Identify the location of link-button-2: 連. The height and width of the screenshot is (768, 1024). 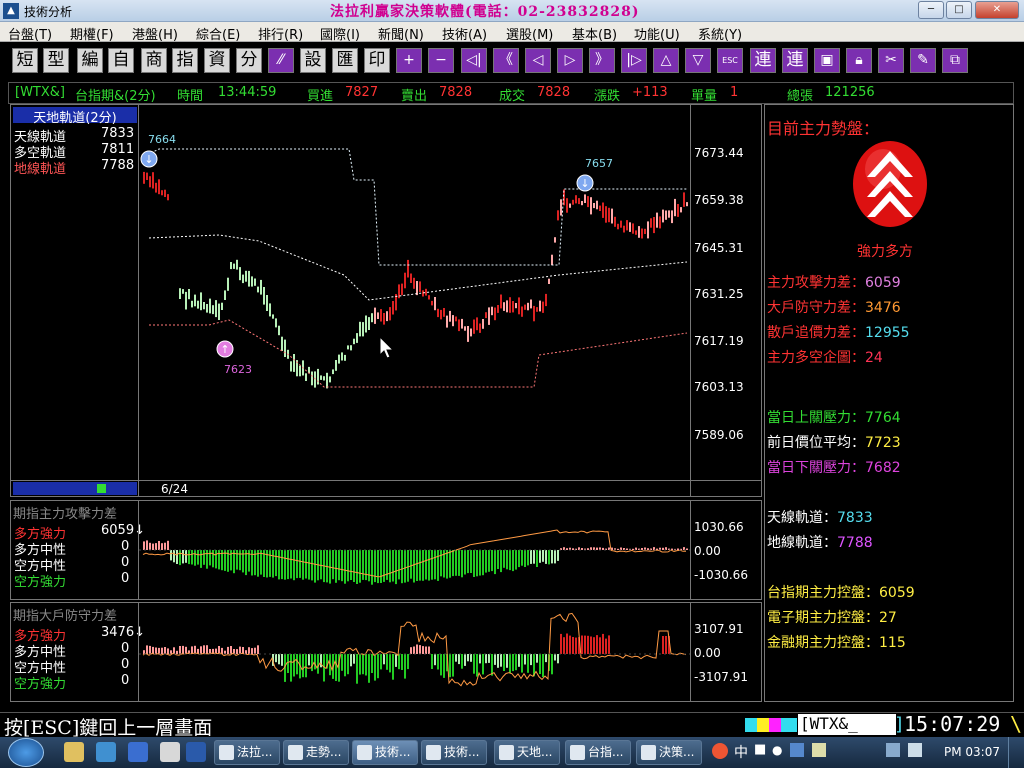
(795, 60).